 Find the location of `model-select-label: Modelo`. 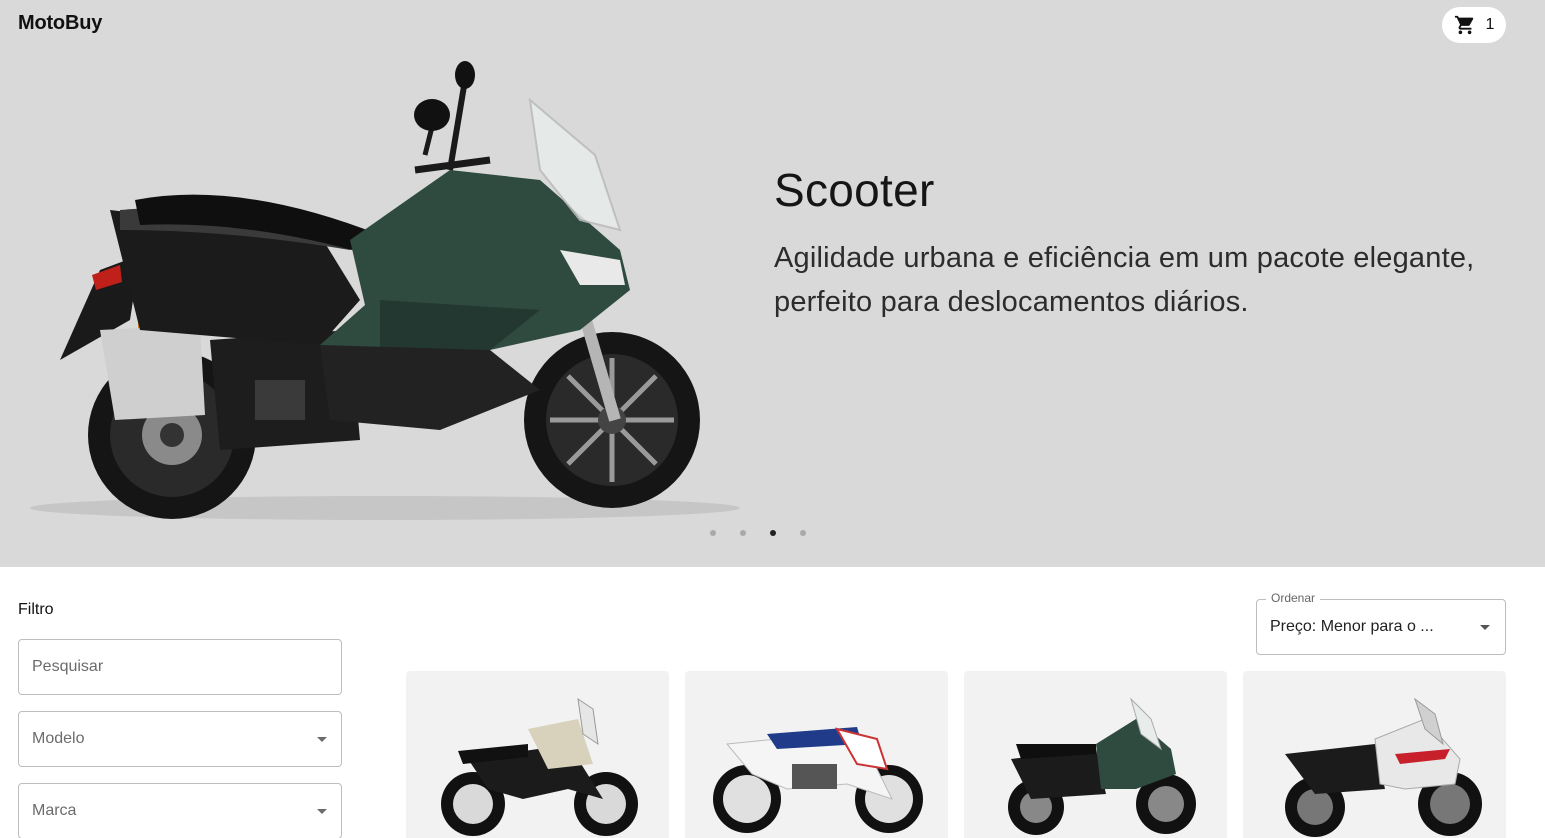

model-select-label: Modelo is located at coordinates (58, 738).